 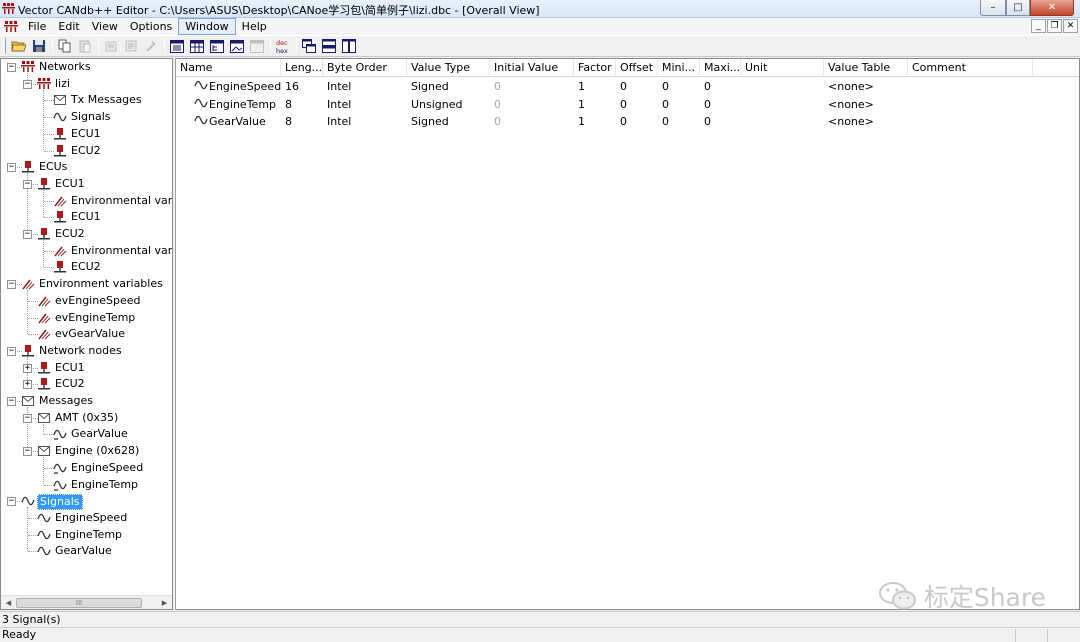 What do you see at coordinates (595, 68) in the screenshot?
I see `column-header-factor: Factor` at bounding box center [595, 68].